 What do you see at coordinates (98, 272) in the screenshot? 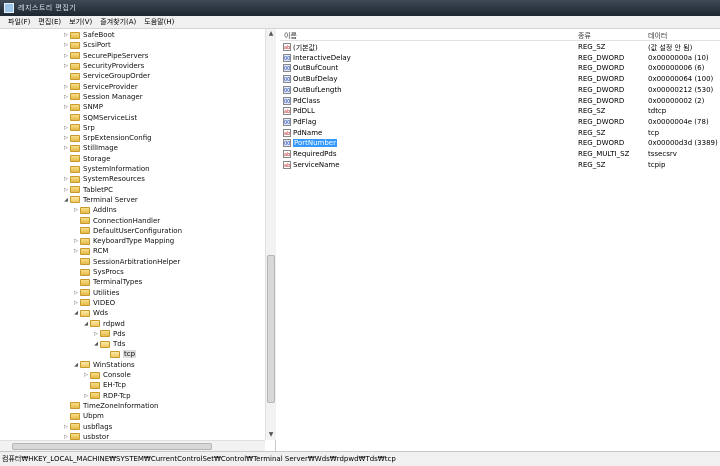
I see `tree-item: SysProcs` at bounding box center [98, 272].